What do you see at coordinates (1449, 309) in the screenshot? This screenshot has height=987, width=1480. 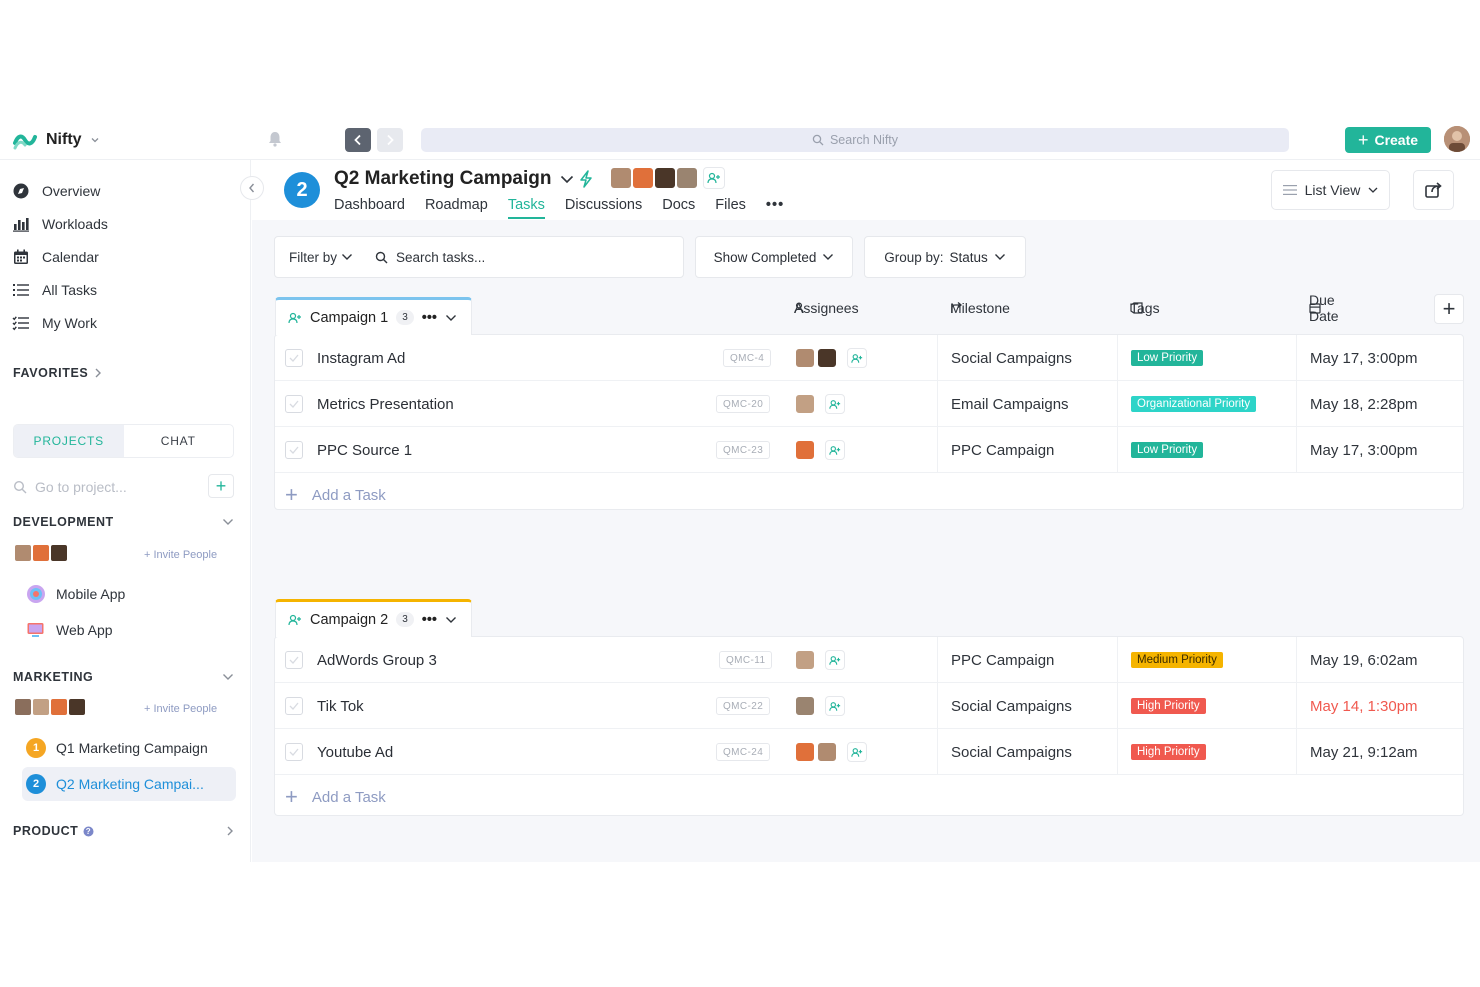 I see `add-column-button: +` at bounding box center [1449, 309].